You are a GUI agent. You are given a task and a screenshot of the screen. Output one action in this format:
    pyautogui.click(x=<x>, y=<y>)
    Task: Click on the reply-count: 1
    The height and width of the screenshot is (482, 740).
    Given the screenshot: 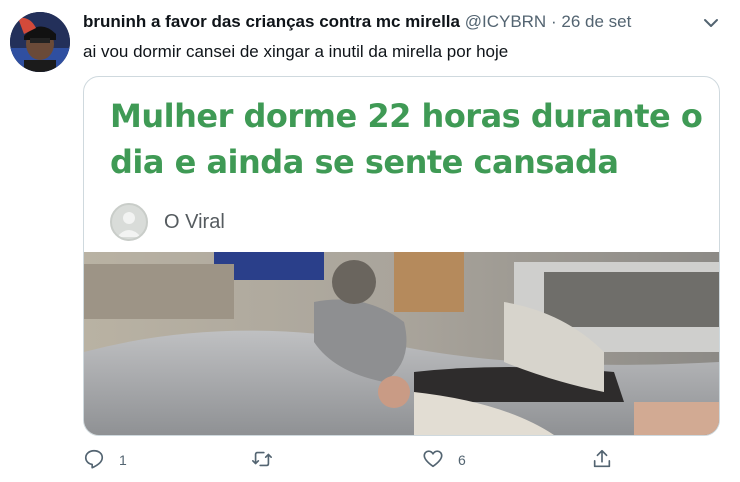 What is the action you would take?
    pyautogui.click(x=123, y=460)
    